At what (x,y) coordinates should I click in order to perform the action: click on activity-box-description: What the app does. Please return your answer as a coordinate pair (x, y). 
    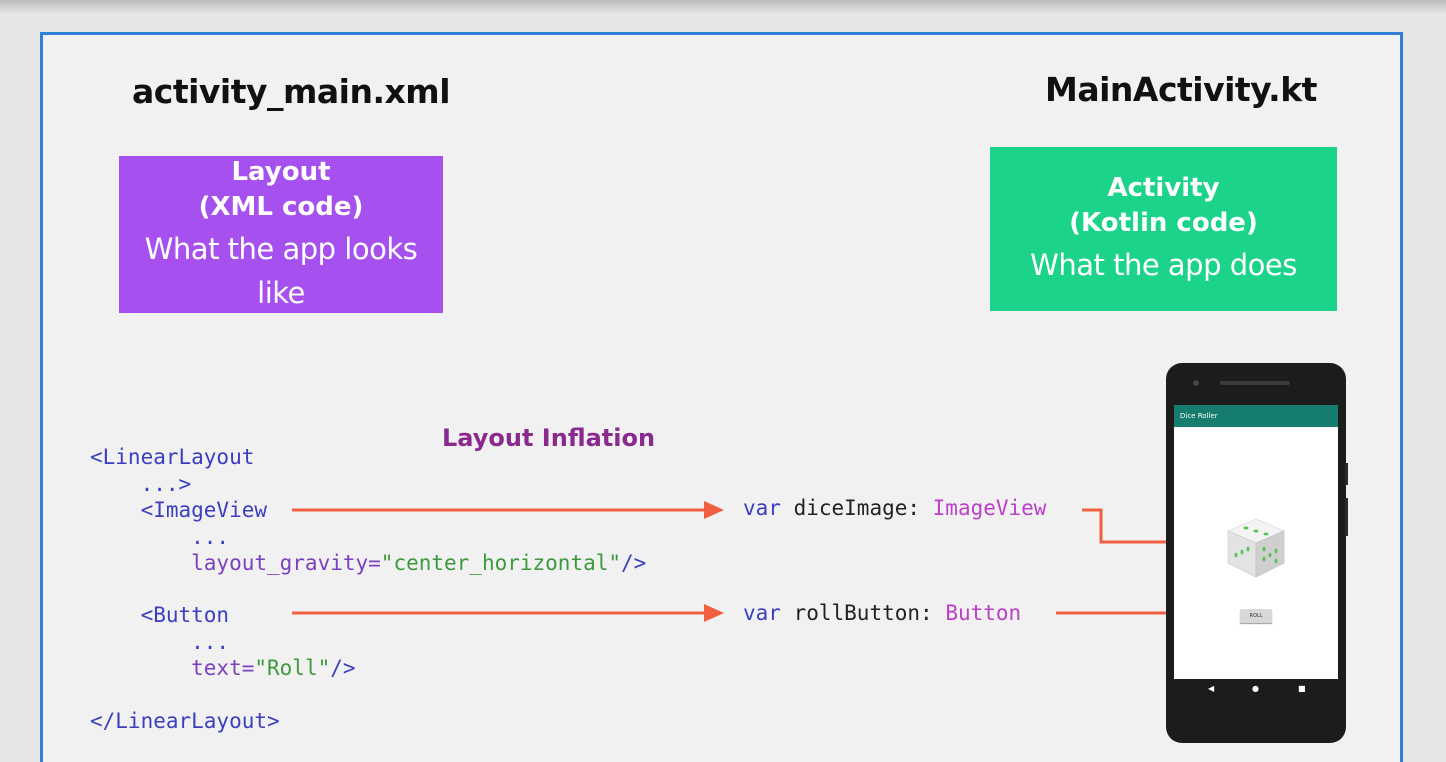
    Looking at the image, I should click on (1163, 265).